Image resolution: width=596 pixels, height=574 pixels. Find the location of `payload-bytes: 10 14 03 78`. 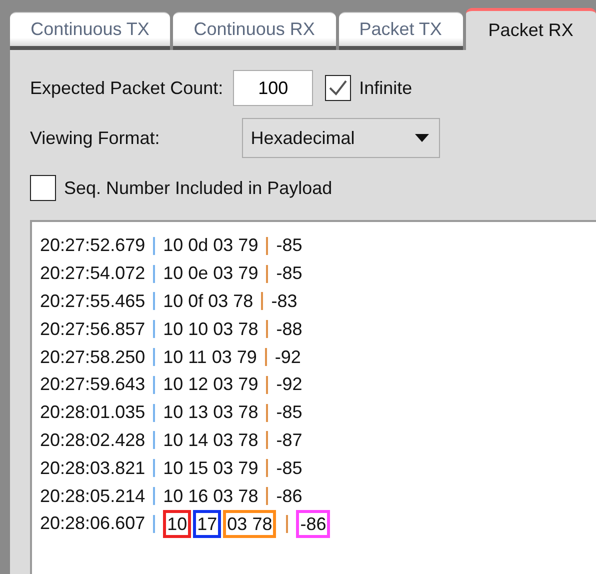

payload-bytes: 10 14 03 78 is located at coordinates (210, 440).